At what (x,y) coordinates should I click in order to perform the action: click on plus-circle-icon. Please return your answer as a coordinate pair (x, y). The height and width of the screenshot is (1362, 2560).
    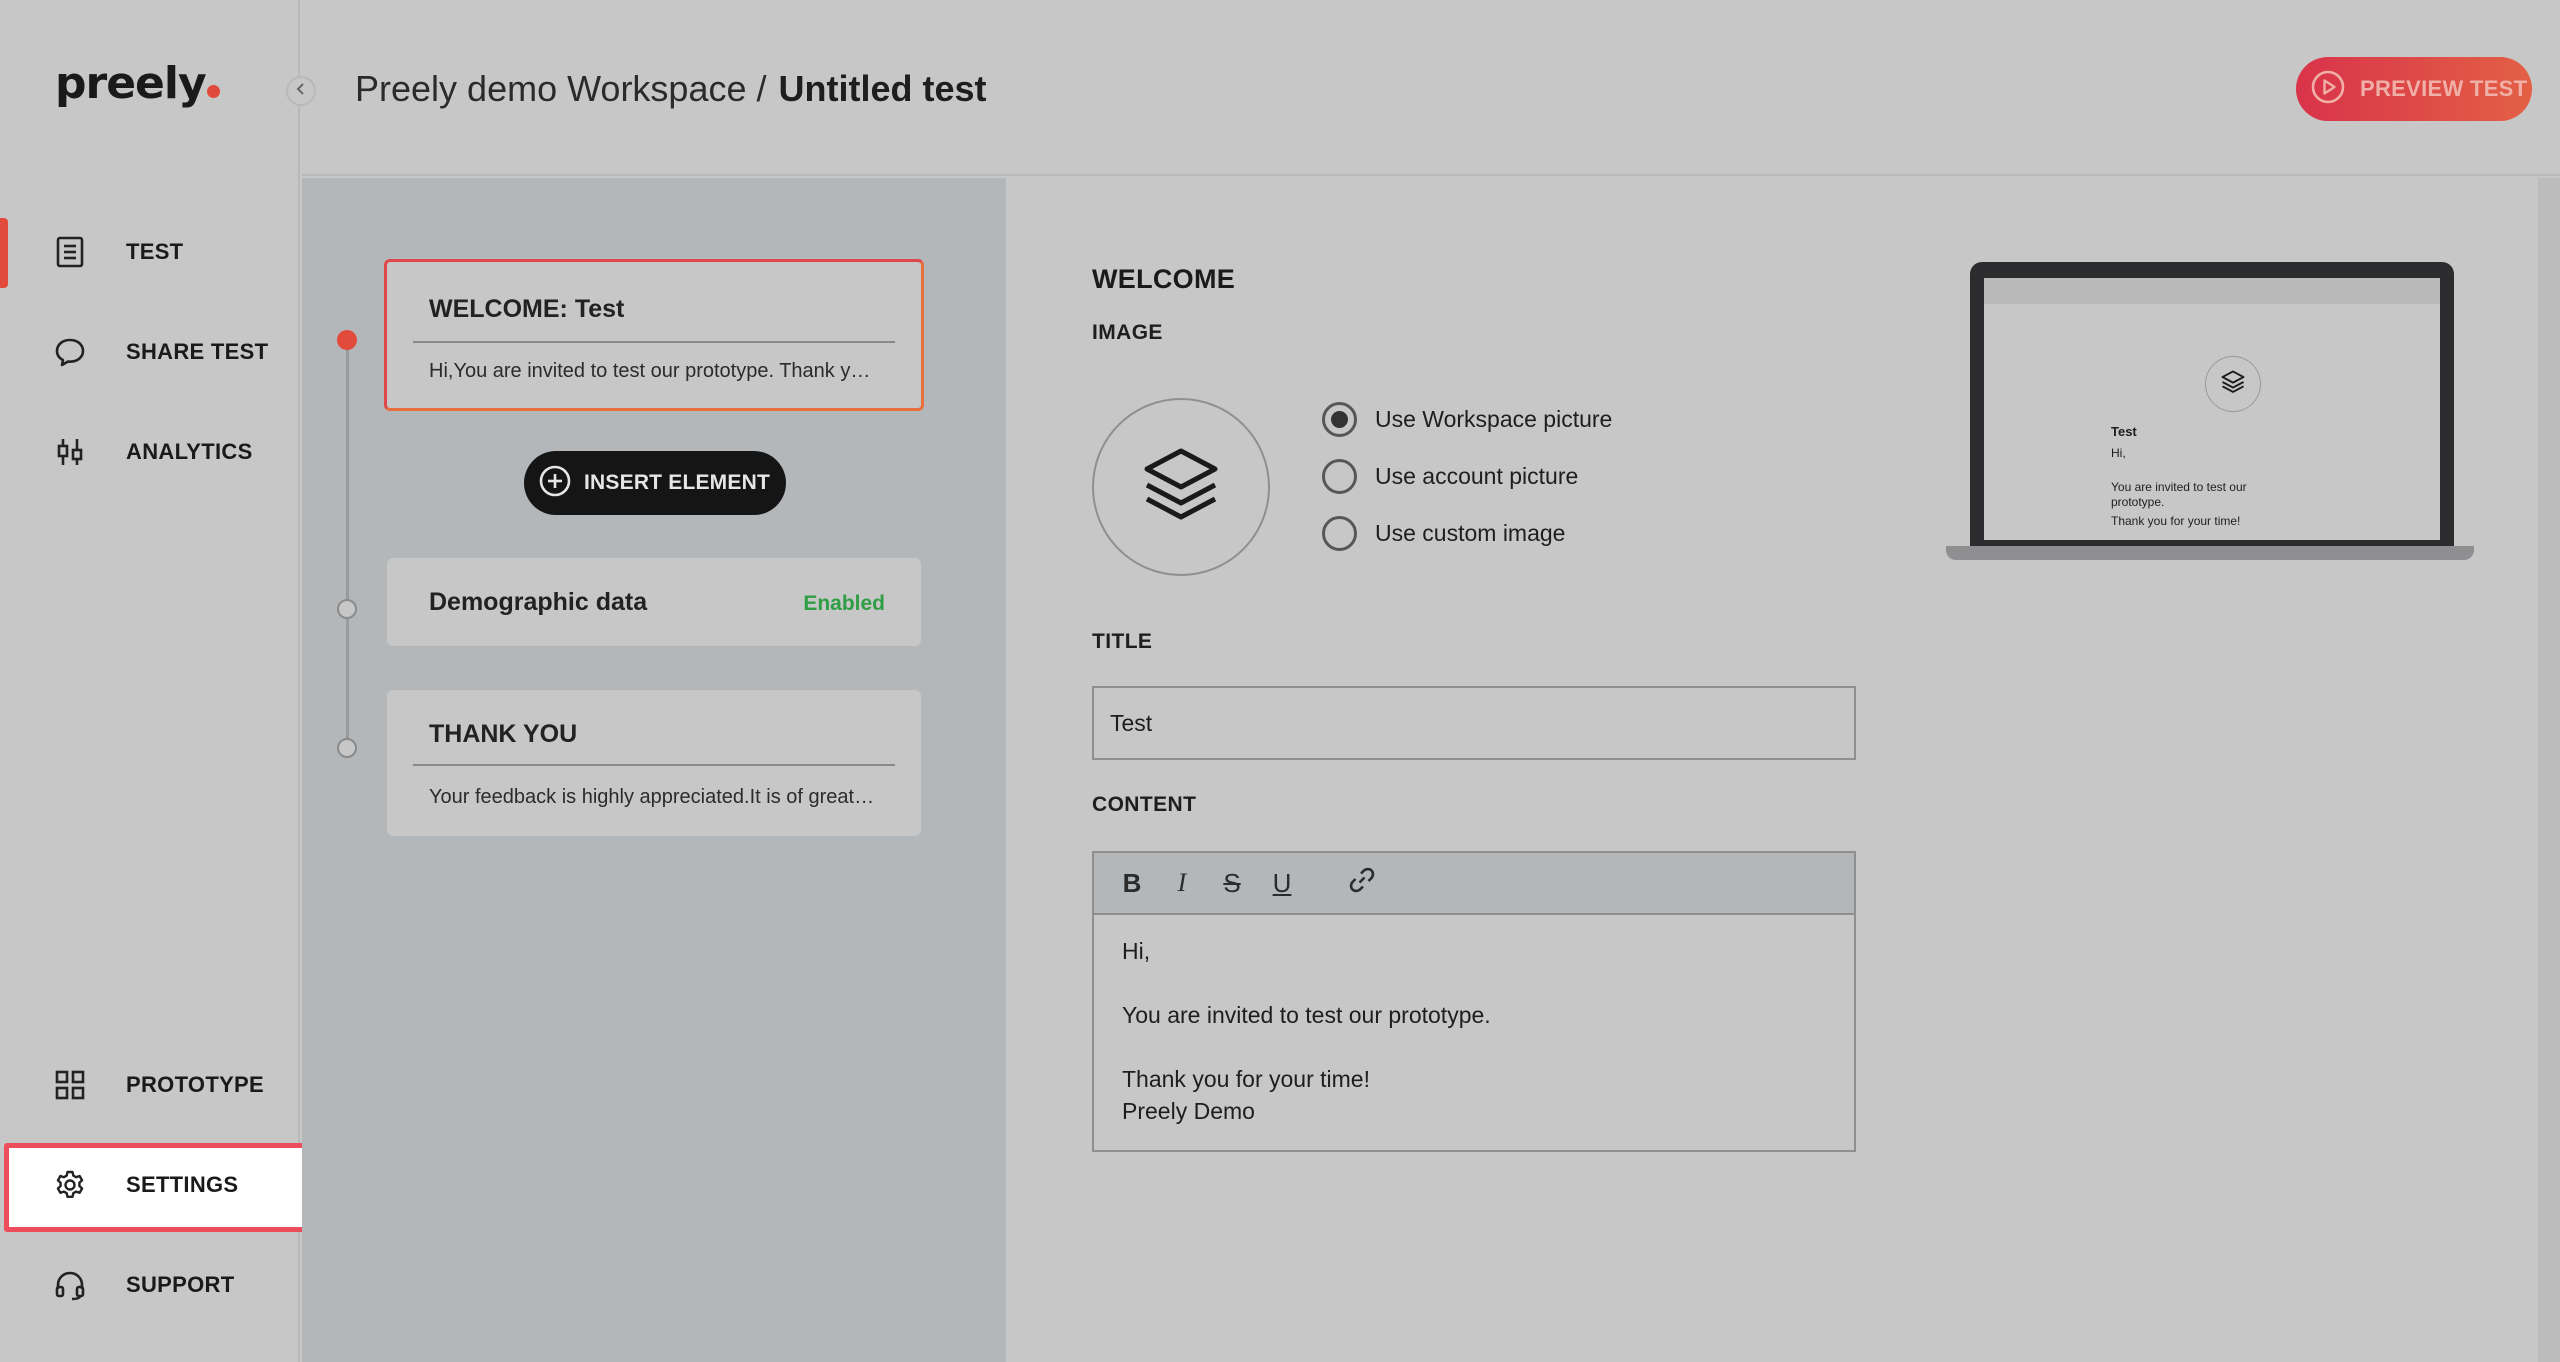
    Looking at the image, I should click on (555, 483).